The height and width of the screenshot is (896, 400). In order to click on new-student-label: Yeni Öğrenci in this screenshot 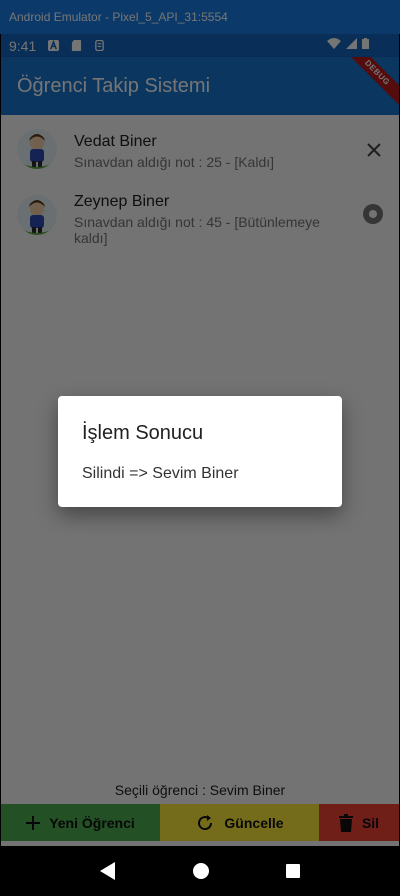, I will do `click(92, 822)`.